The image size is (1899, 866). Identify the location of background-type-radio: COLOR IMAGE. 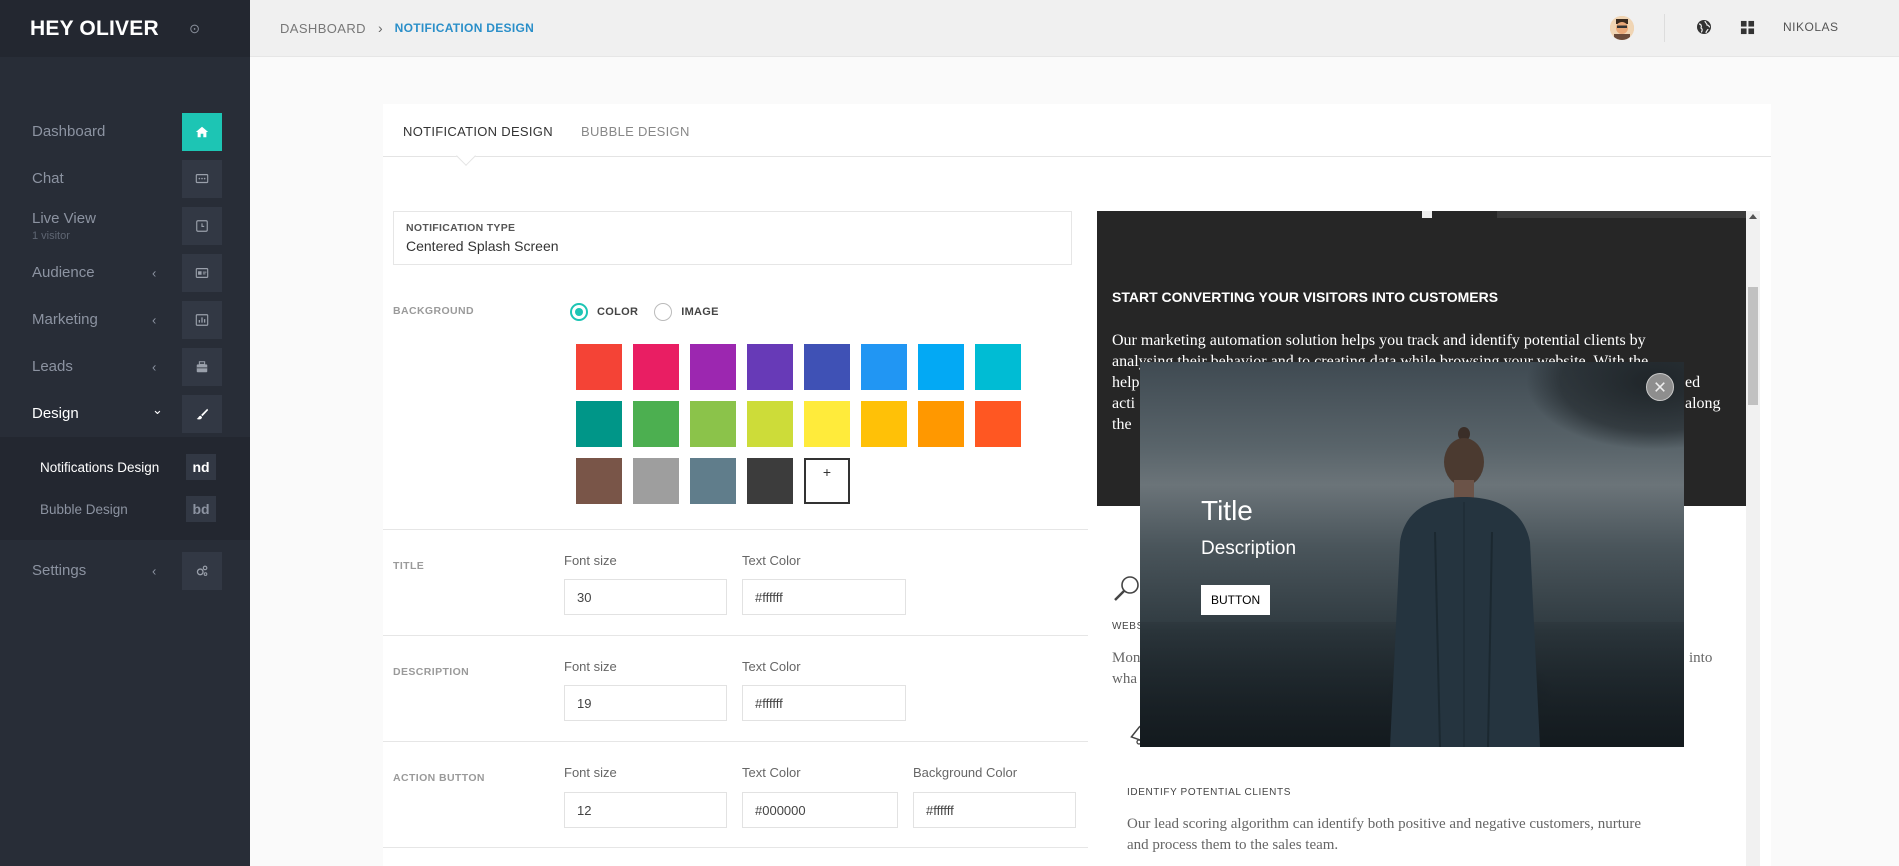
(652, 312).